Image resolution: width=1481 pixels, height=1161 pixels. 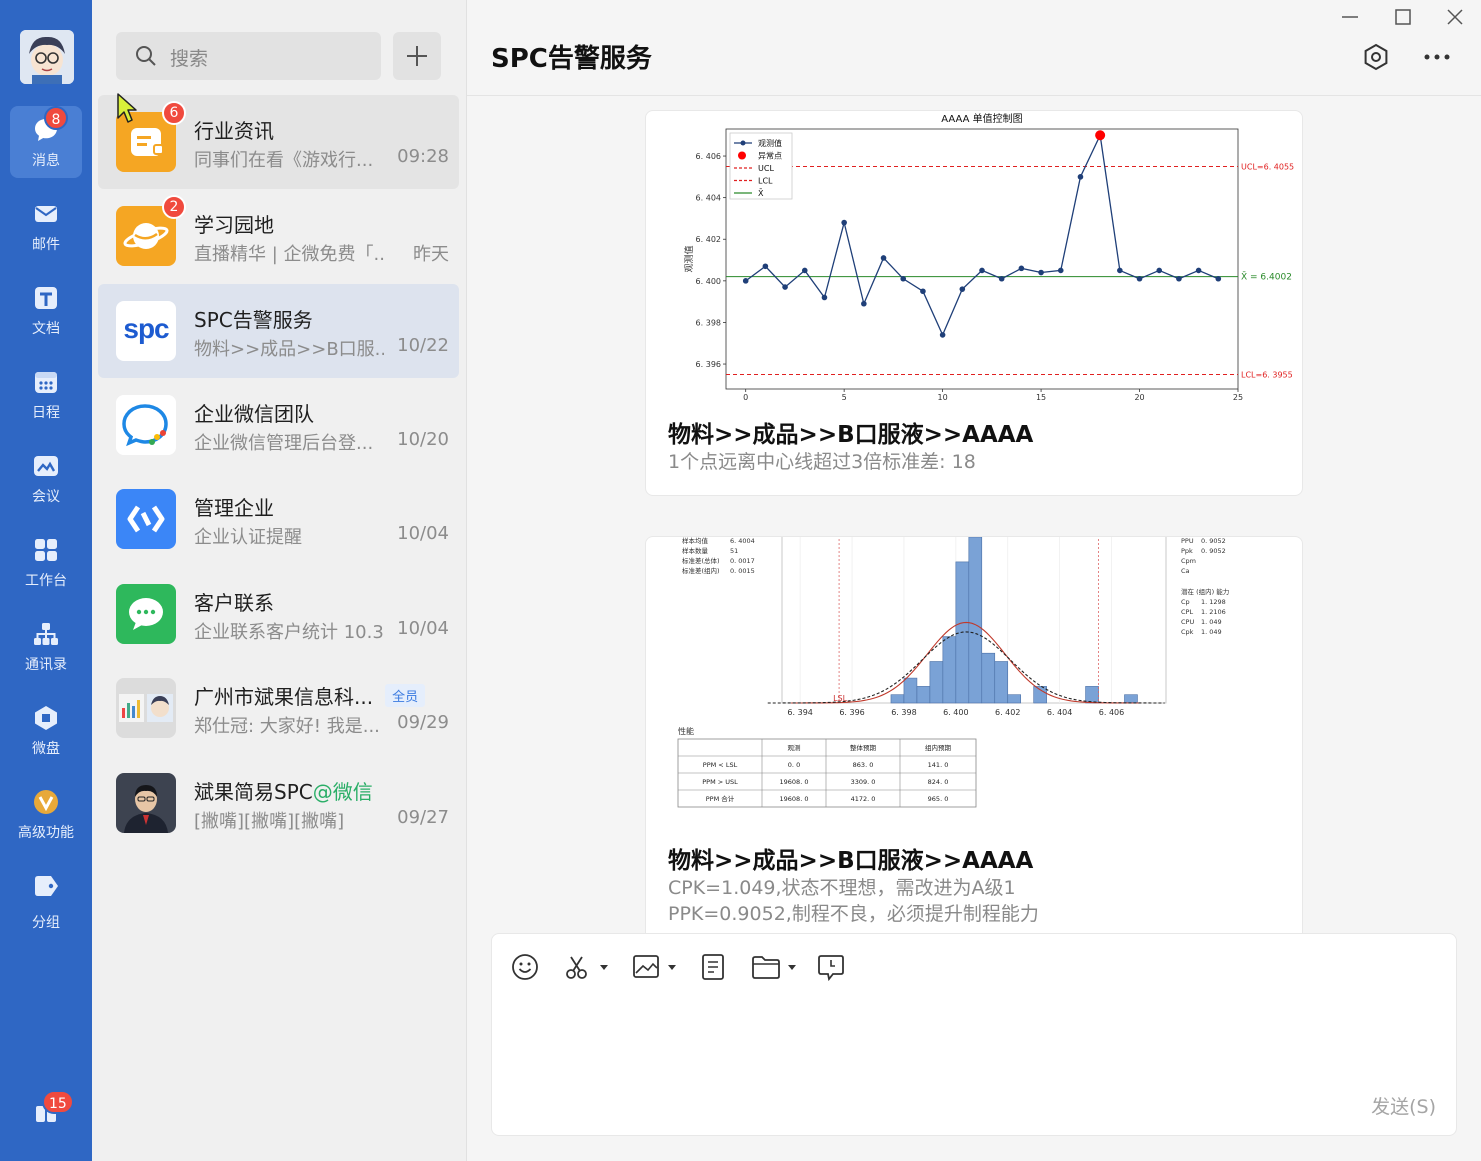 What do you see at coordinates (46, 814) in the screenshot?
I see `nav-advanced: 高级功能` at bounding box center [46, 814].